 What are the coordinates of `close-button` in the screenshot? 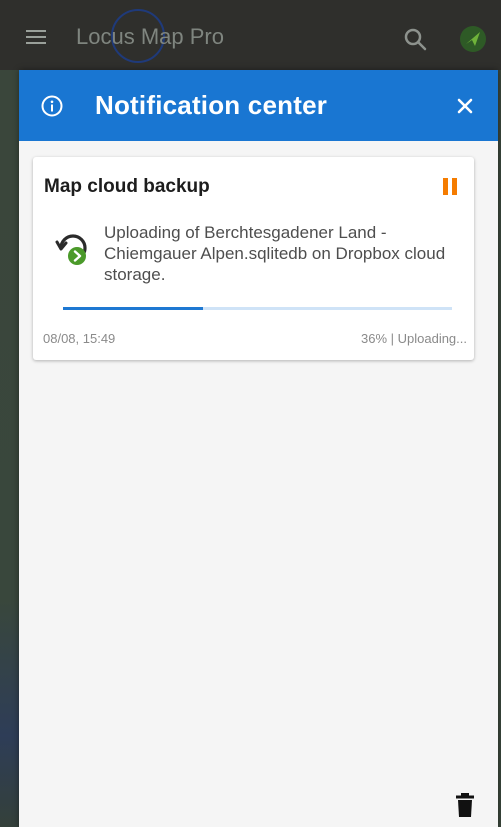 It's located at (465, 106).